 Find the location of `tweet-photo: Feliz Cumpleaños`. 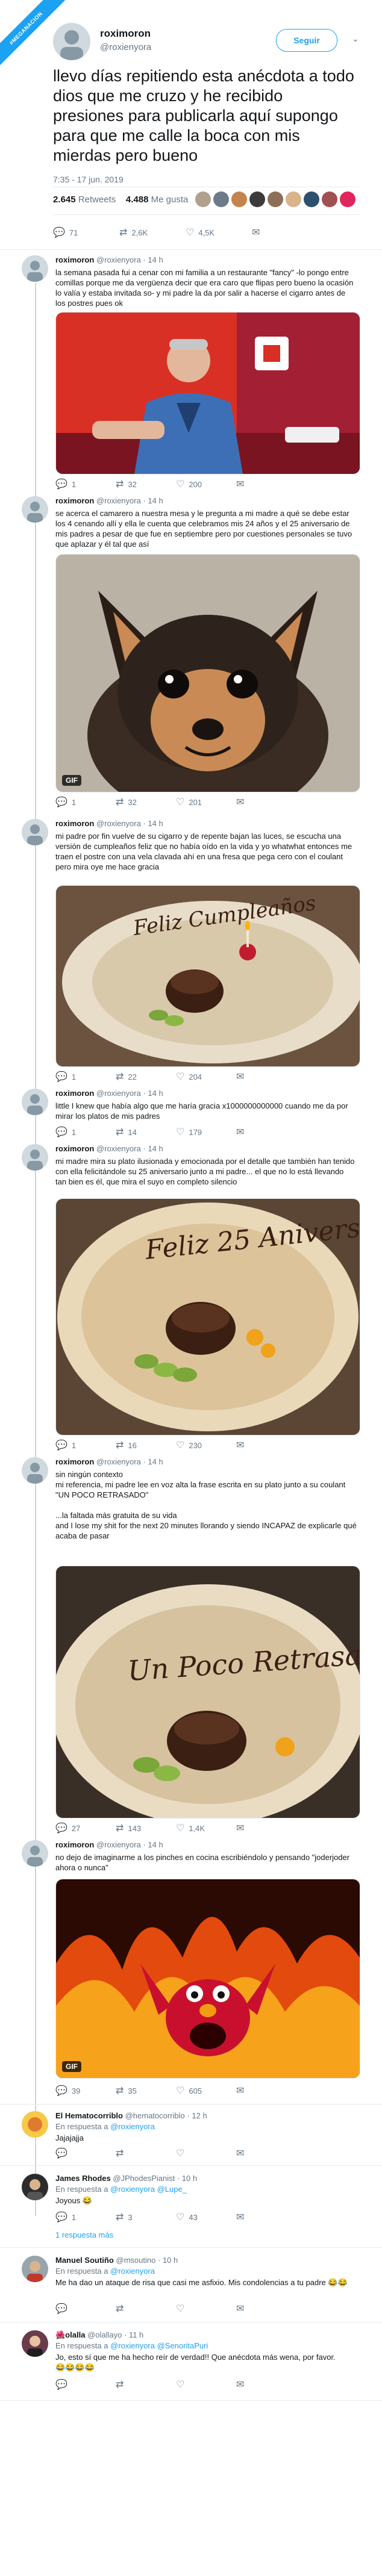

tweet-photo: Feliz Cumpleaños is located at coordinates (207, 976).